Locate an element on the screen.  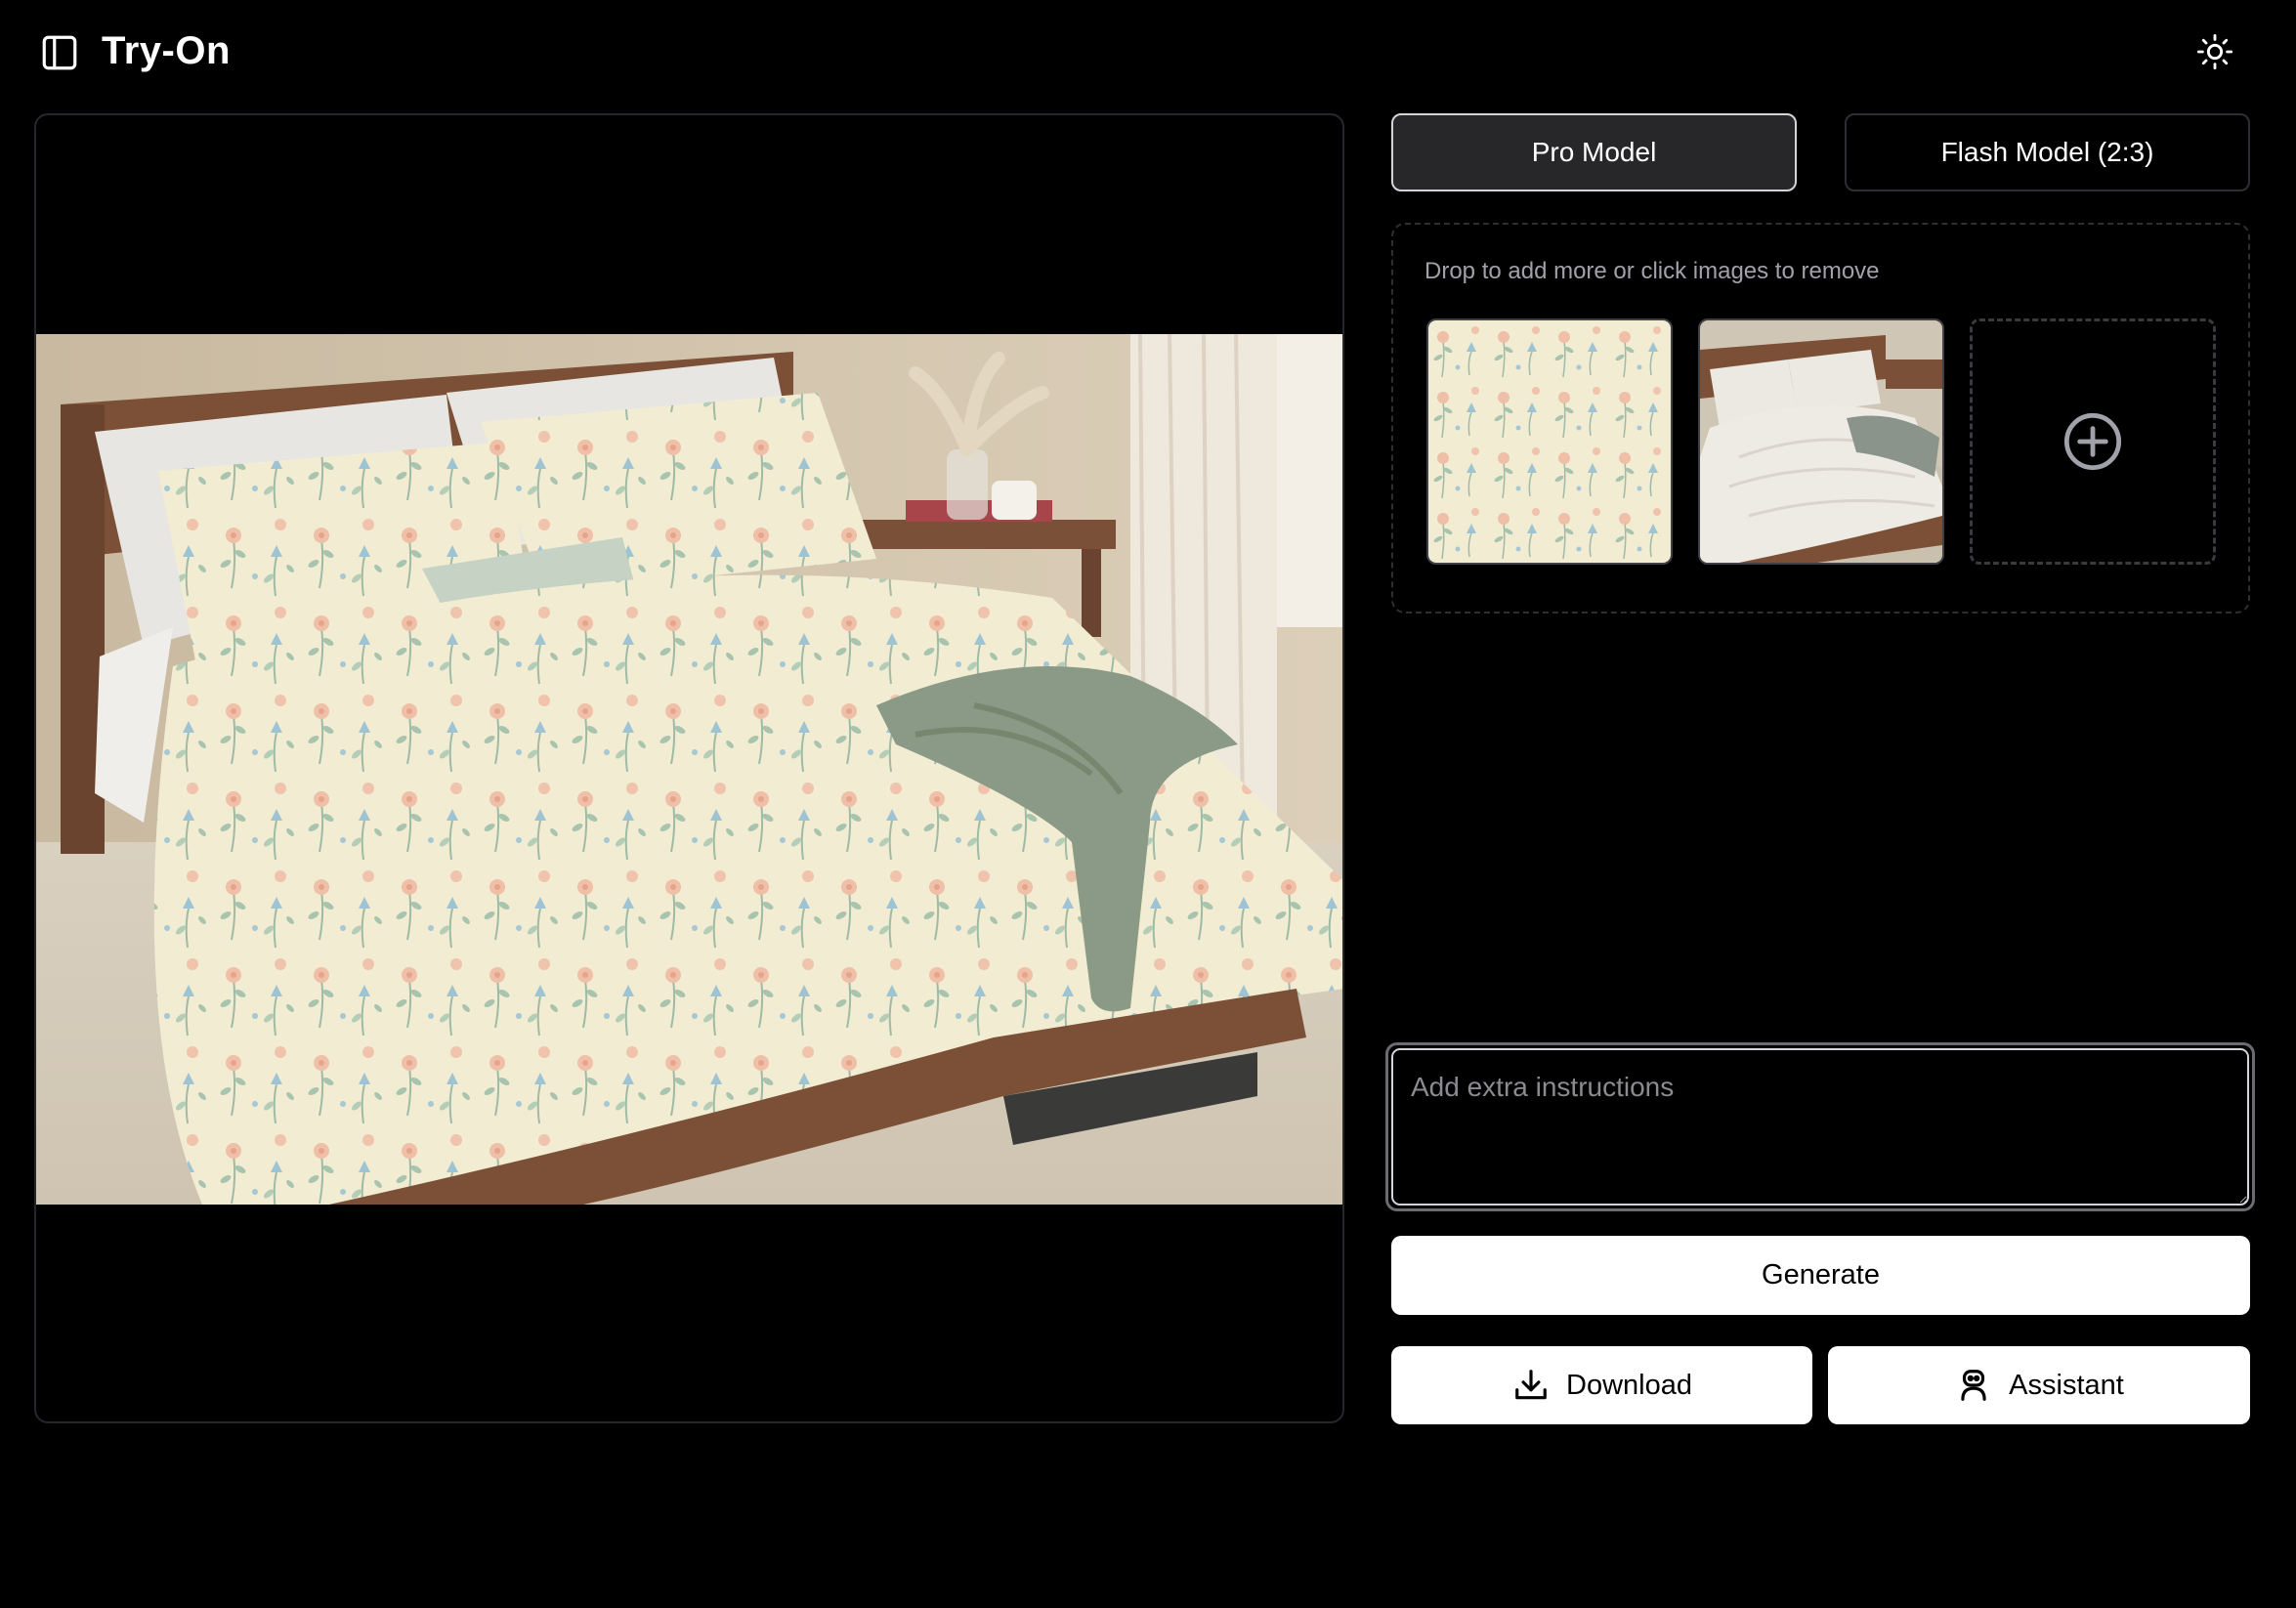
bot-icon is located at coordinates (1973, 1385).